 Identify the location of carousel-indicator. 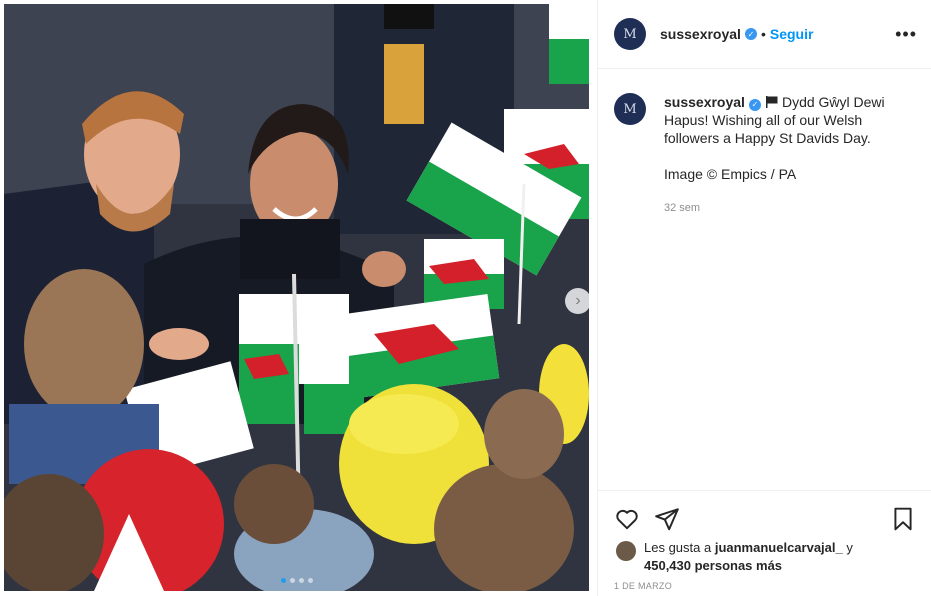
(296, 580).